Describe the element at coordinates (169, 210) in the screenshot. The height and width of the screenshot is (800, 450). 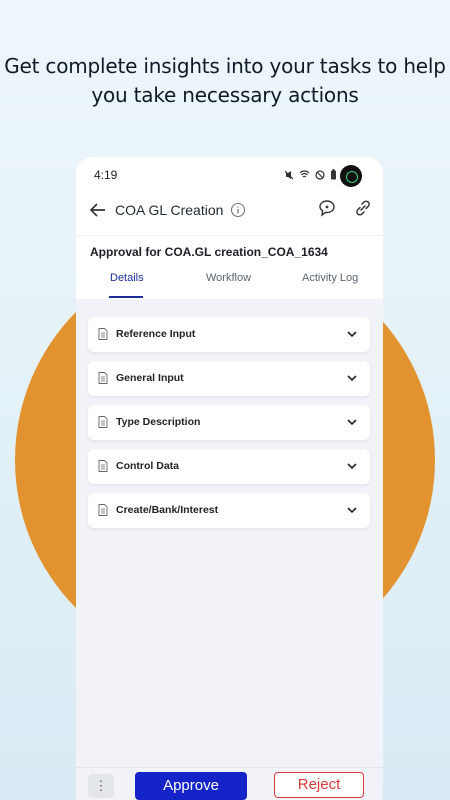
I see `app-title: COA GL Creation` at that location.